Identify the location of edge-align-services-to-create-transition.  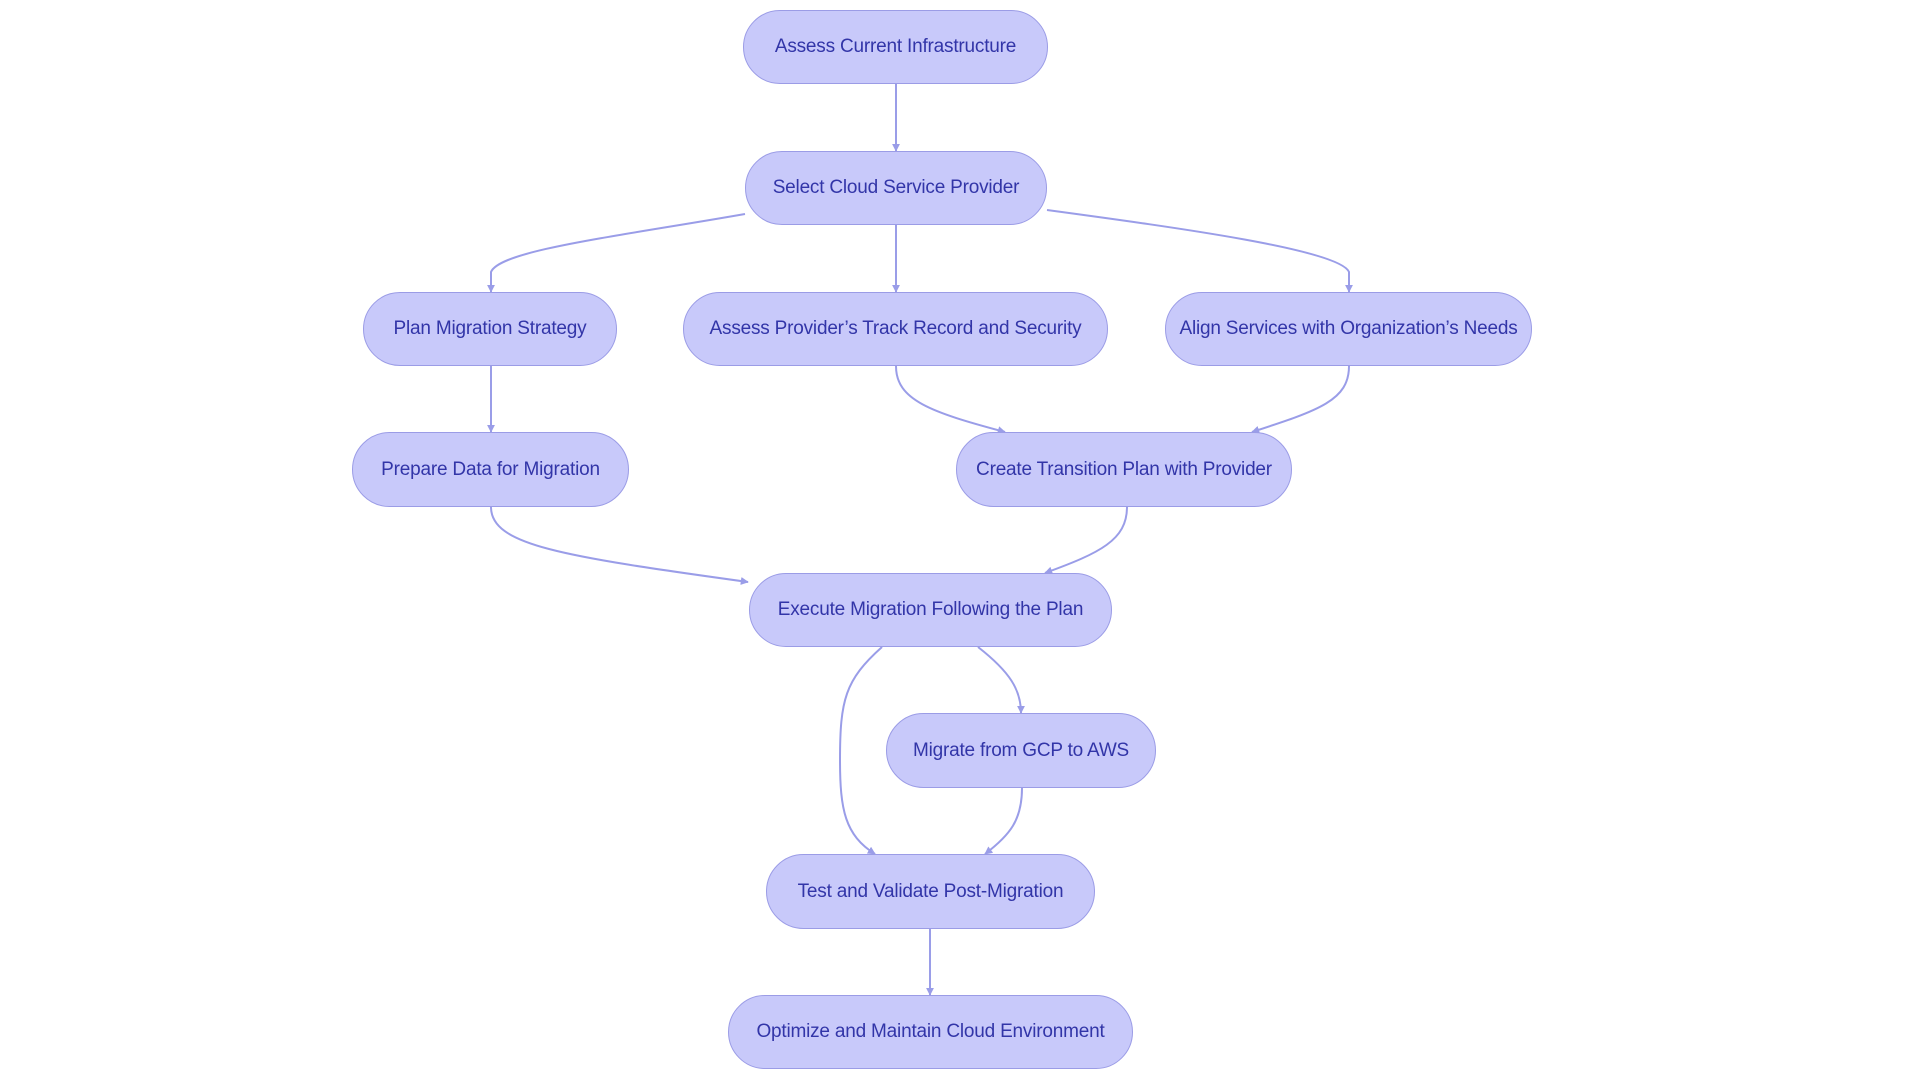
(1300, 399).